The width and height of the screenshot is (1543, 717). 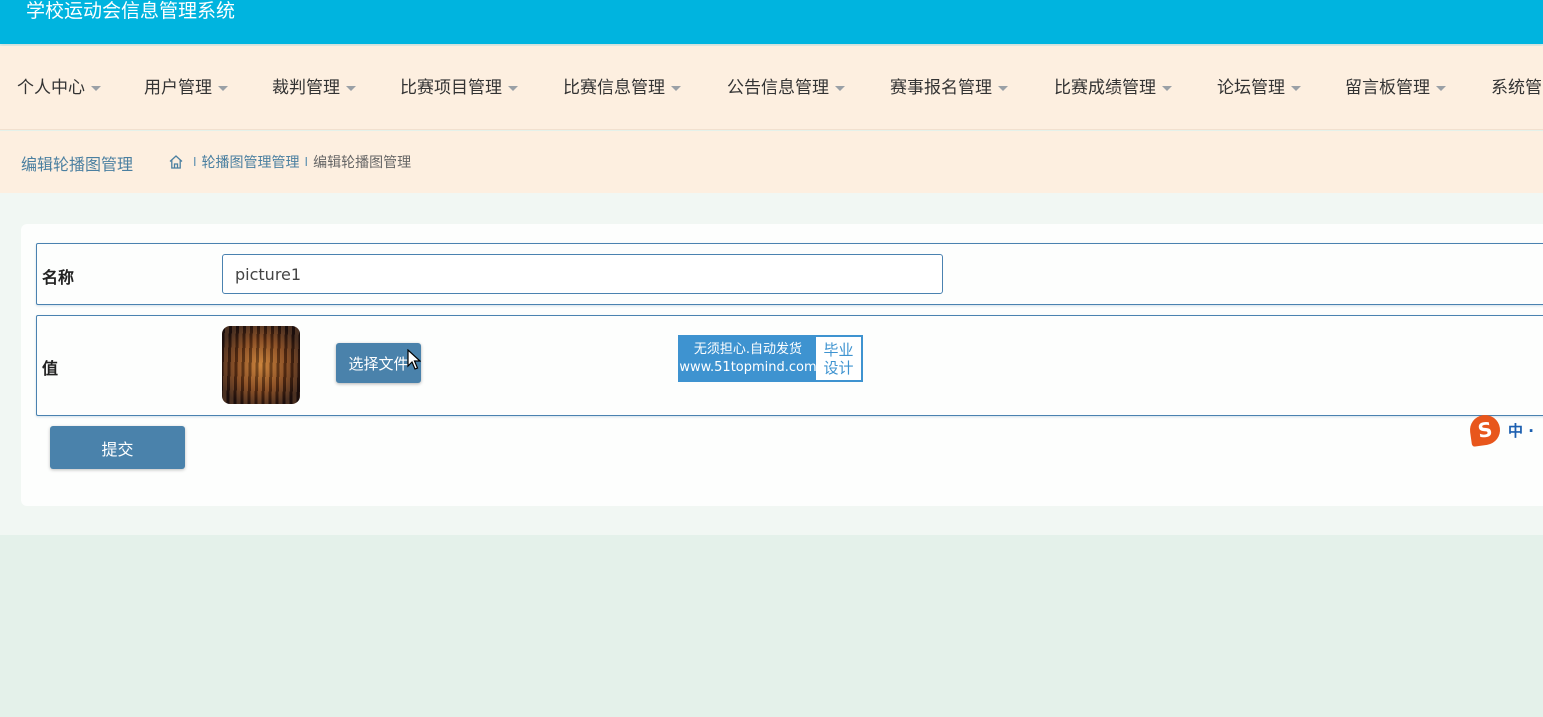 I want to click on nav-item-label: 留言板管理, so click(x=1387, y=88).